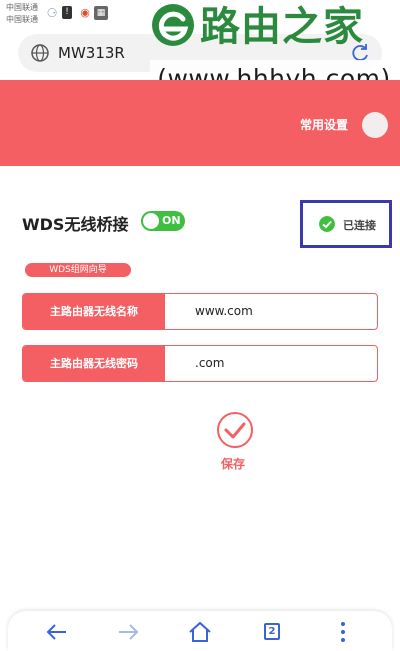 The height and width of the screenshot is (651, 400). Describe the element at coordinates (94, 311) in the screenshot. I see `ssid-label: 主路由器无线名称` at that location.